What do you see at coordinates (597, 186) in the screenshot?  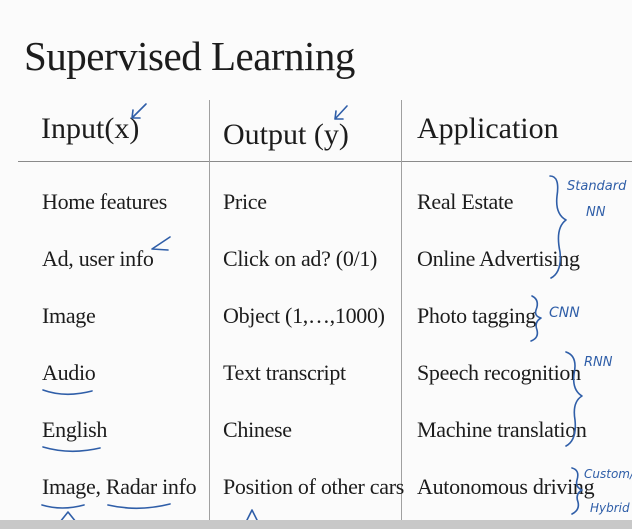 I see `annotation-standard: Standard` at bounding box center [597, 186].